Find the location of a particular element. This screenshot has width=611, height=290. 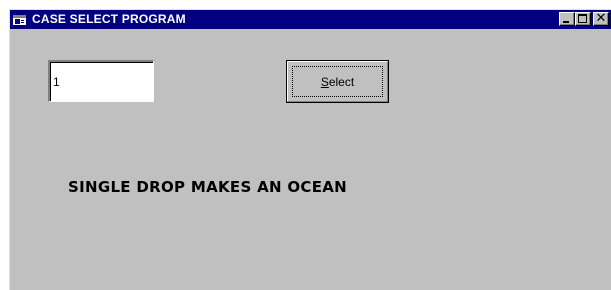

close-button: ✕ is located at coordinates (601, 18).